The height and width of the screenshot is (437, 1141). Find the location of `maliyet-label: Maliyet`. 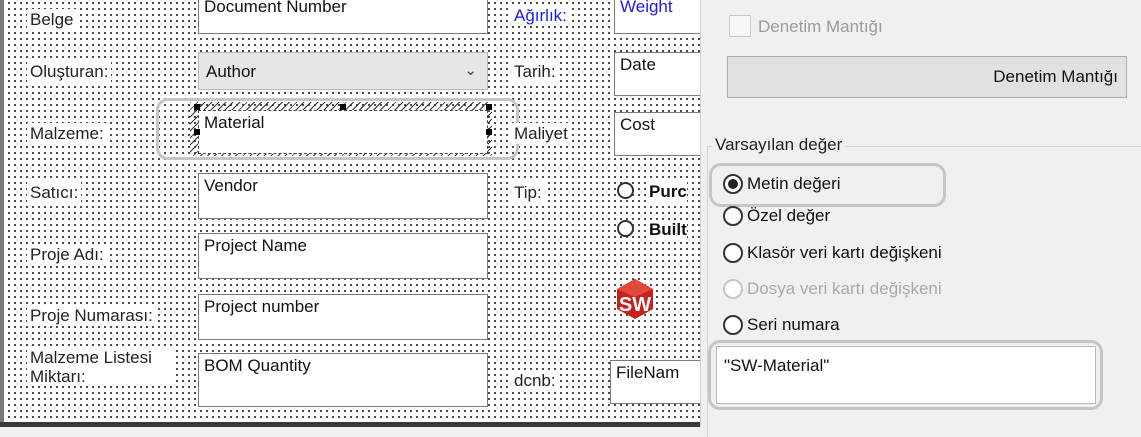

maliyet-label: Maliyet is located at coordinates (541, 133).